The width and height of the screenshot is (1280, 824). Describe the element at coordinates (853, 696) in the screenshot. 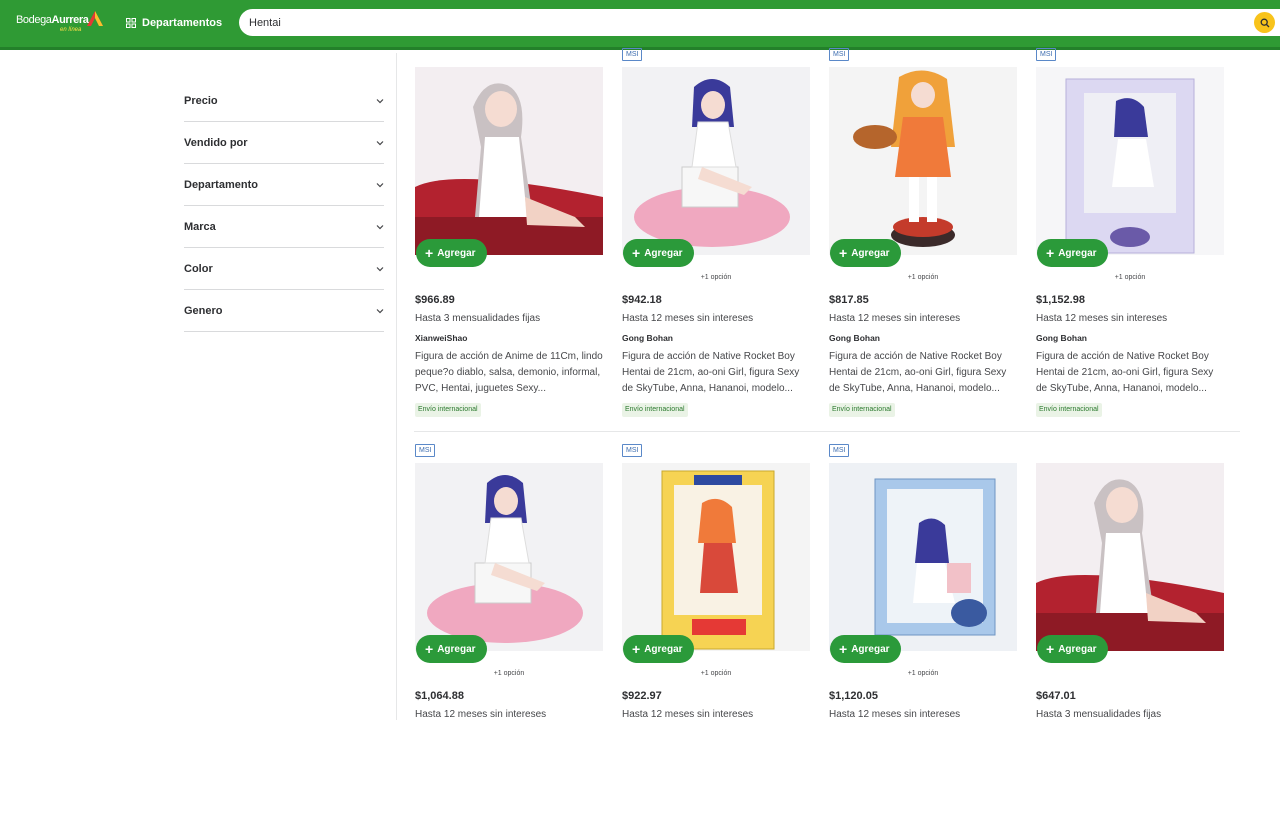

I see `product-price: $1,120.05` at that location.